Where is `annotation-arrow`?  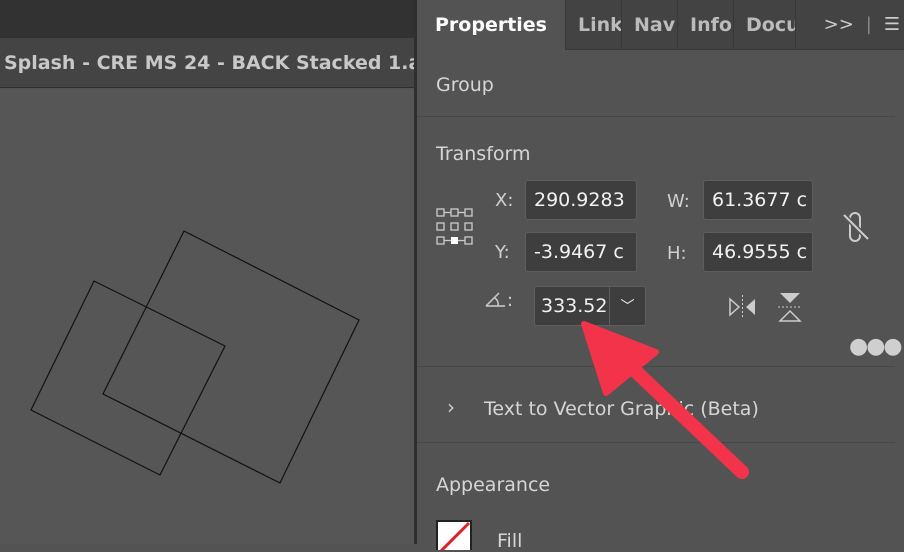 annotation-arrow is located at coordinates (665, 400).